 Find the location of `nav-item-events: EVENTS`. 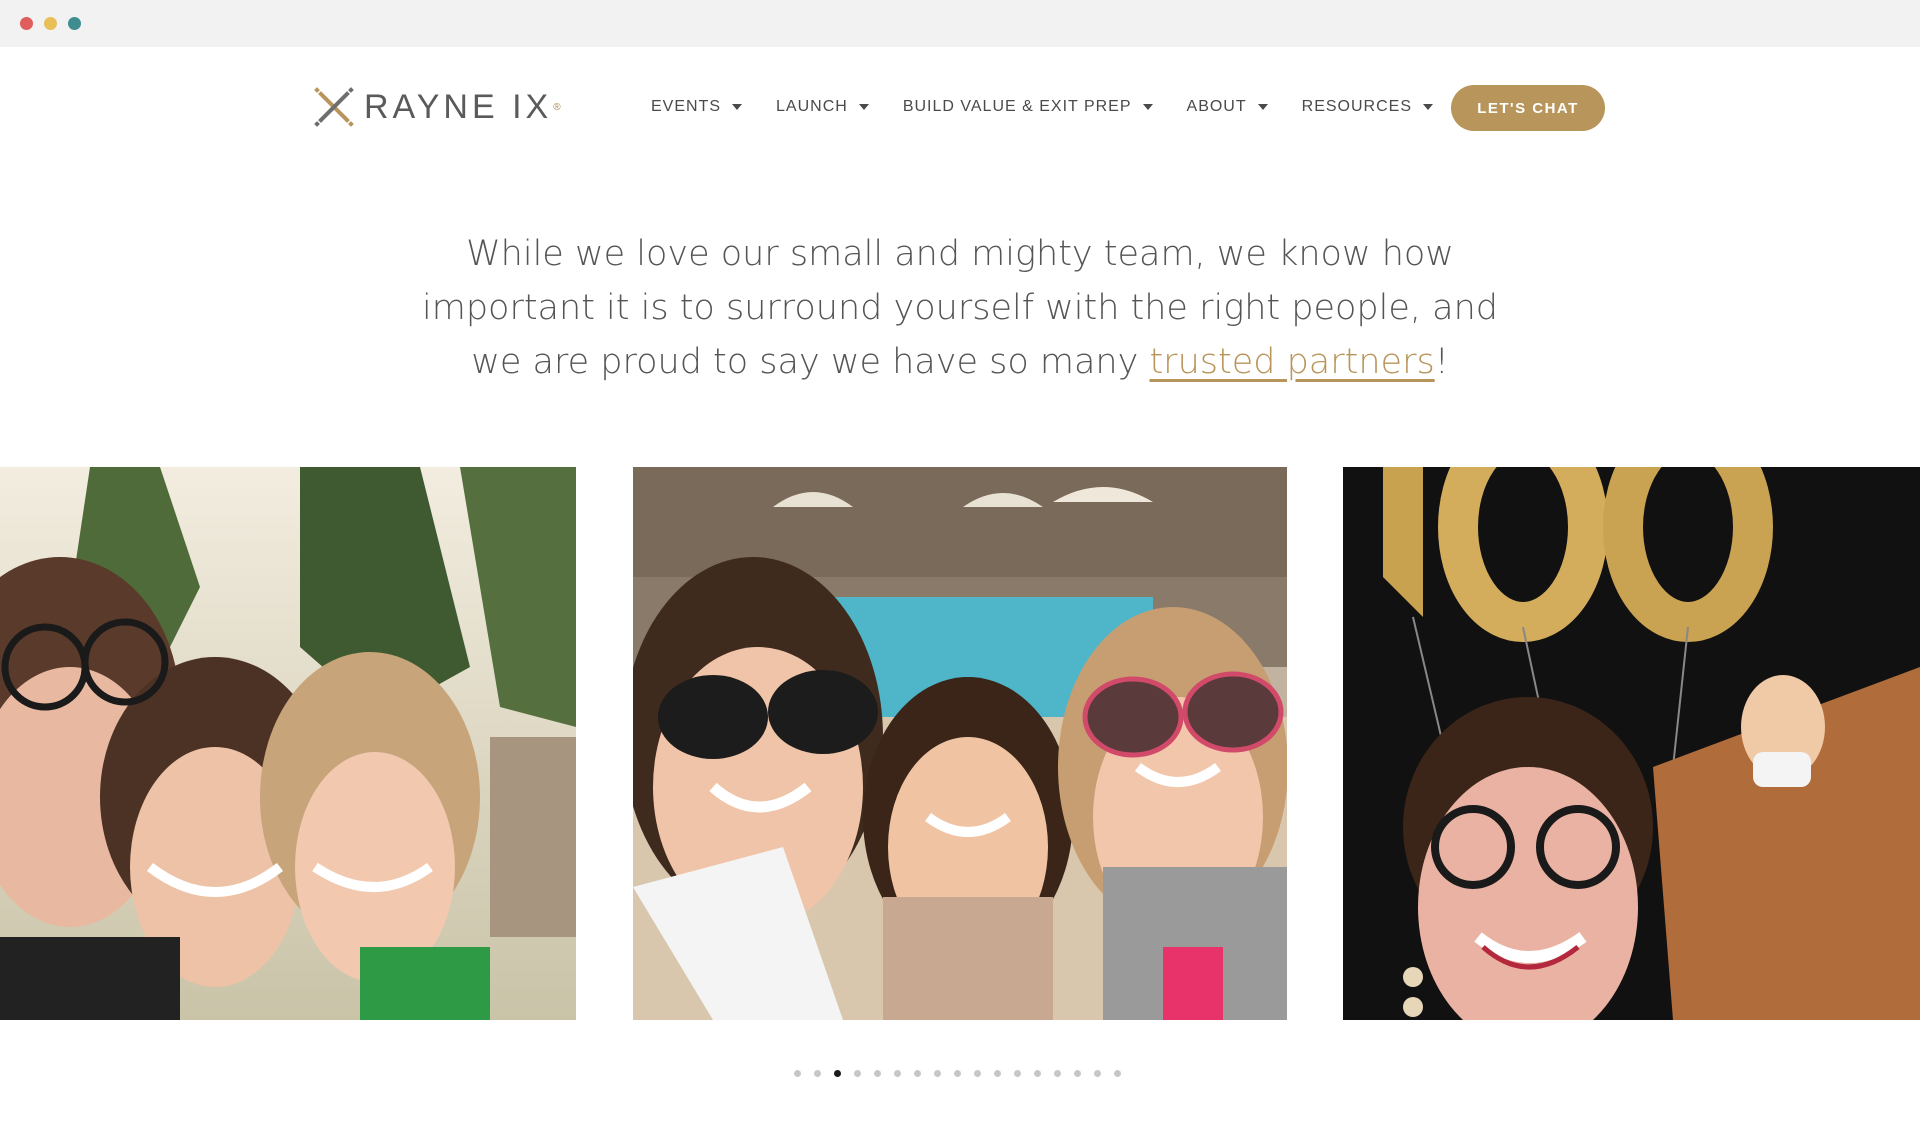

nav-item-events: EVENTS is located at coordinates (697, 107).